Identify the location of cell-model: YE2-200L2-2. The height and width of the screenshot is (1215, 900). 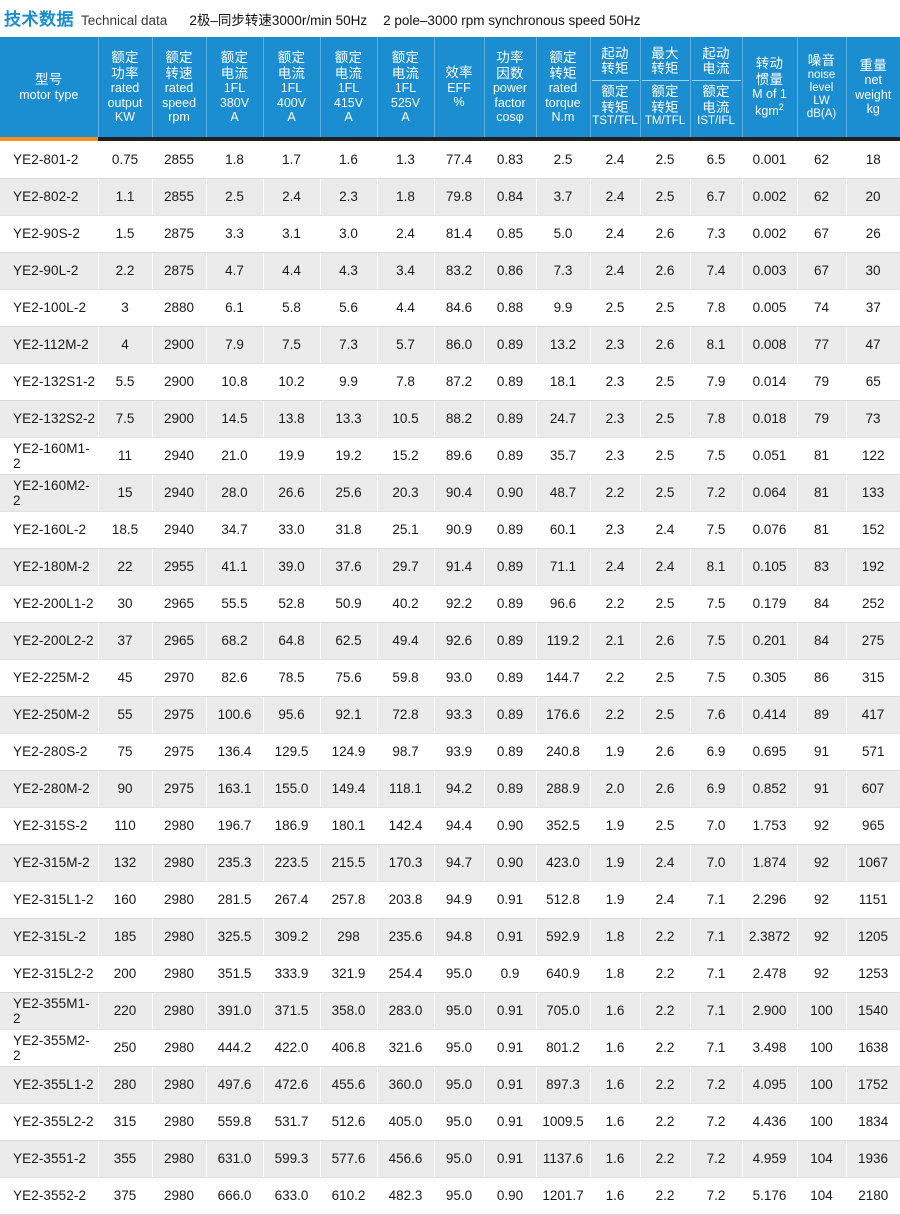
(49, 641).